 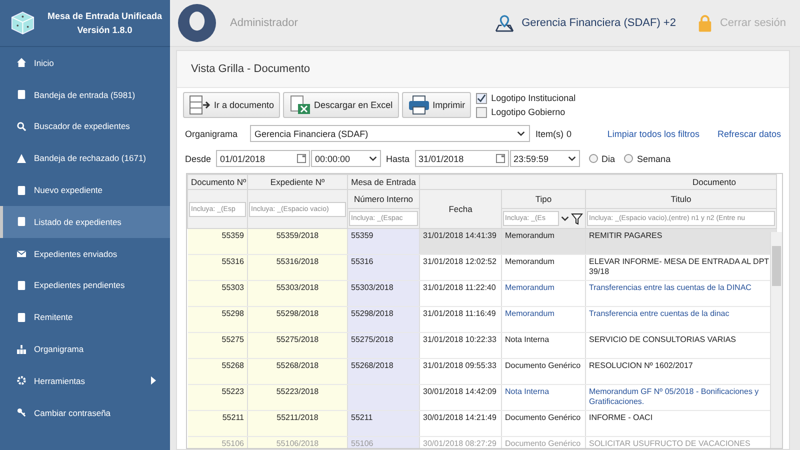 I want to click on sidebar-item: Bandeja de rechazado (1671), so click(x=85, y=158).